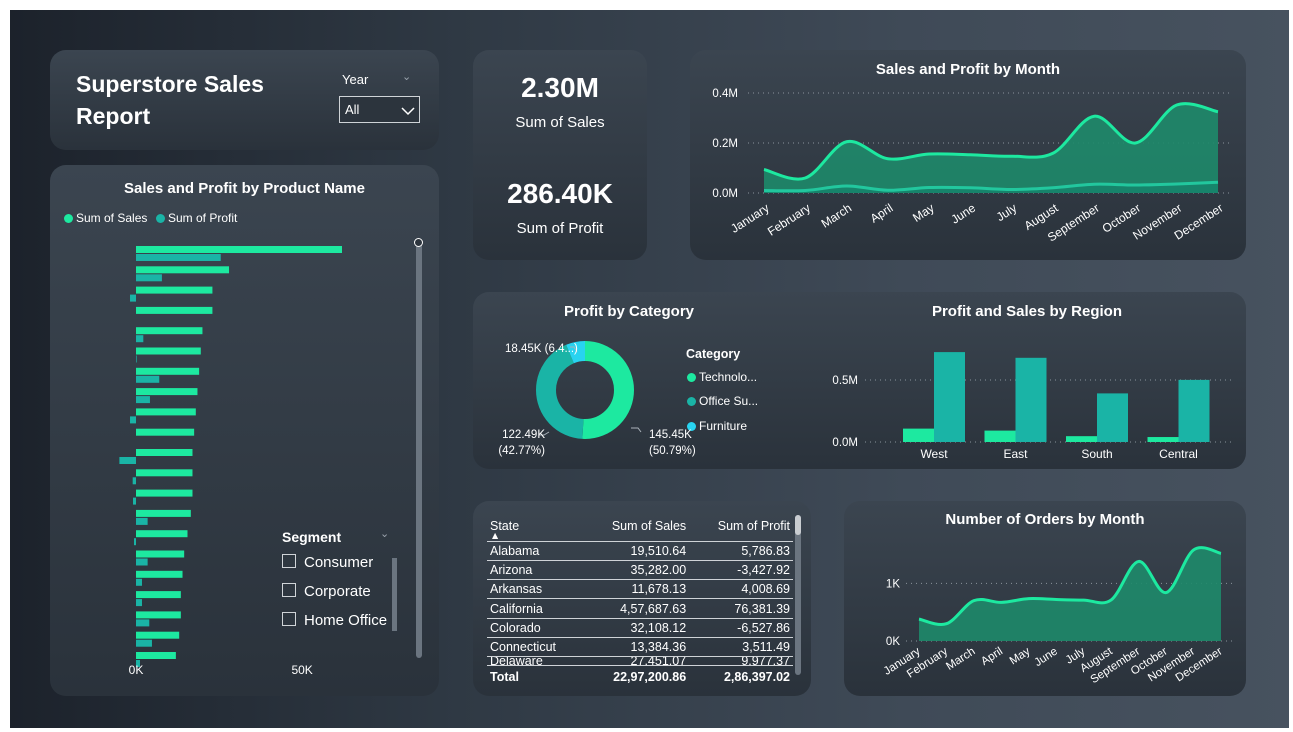 This screenshot has width=1293, height=732. Describe the element at coordinates (845, 381) in the screenshot. I see `y-tick-label: 0.5M` at that location.